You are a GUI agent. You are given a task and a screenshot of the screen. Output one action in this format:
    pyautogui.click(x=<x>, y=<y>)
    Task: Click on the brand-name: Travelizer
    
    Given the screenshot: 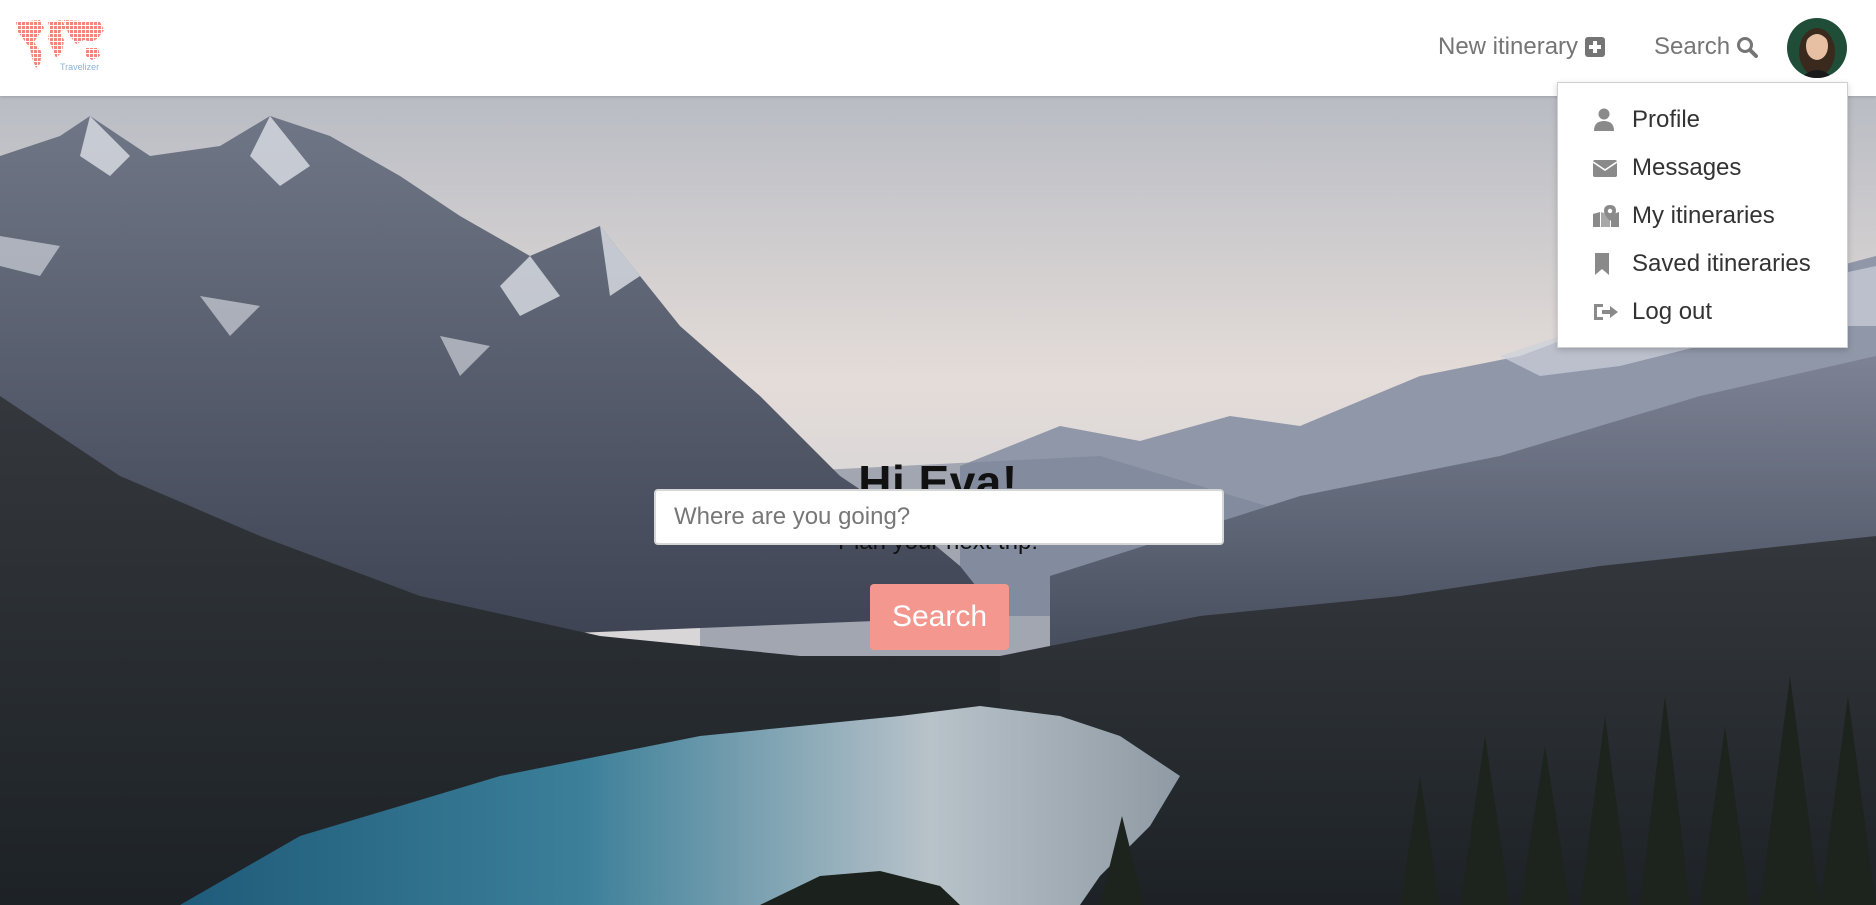 What is the action you would take?
    pyautogui.click(x=80, y=67)
    